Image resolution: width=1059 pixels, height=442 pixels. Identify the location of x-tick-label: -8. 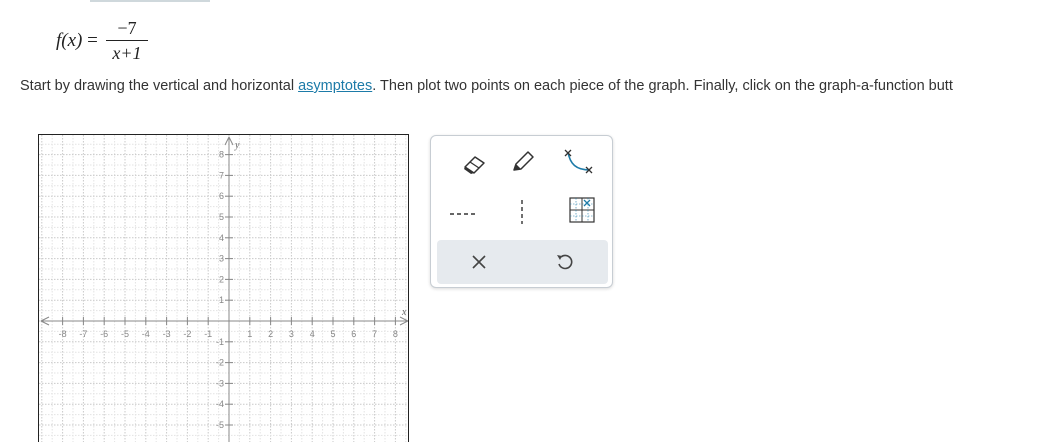
(63, 334).